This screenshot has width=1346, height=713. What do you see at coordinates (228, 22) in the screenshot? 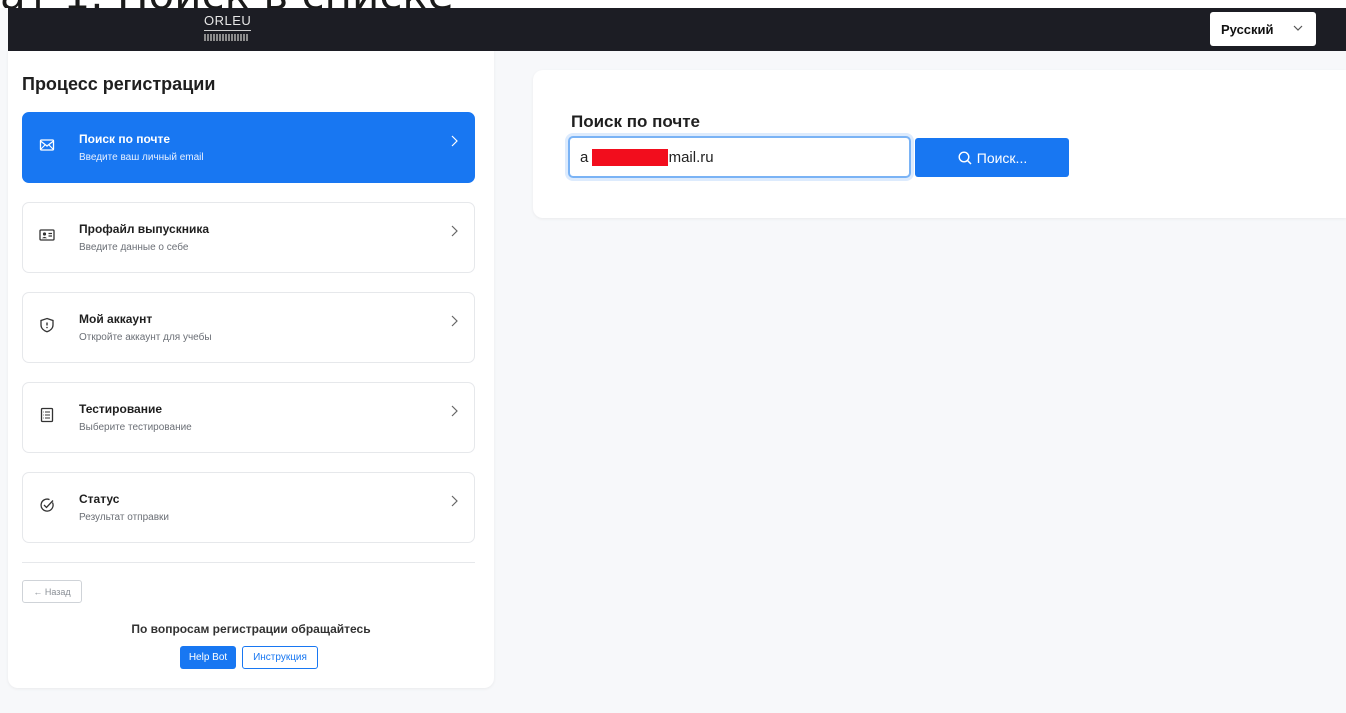
I see `logo-text: ORLEU` at bounding box center [228, 22].